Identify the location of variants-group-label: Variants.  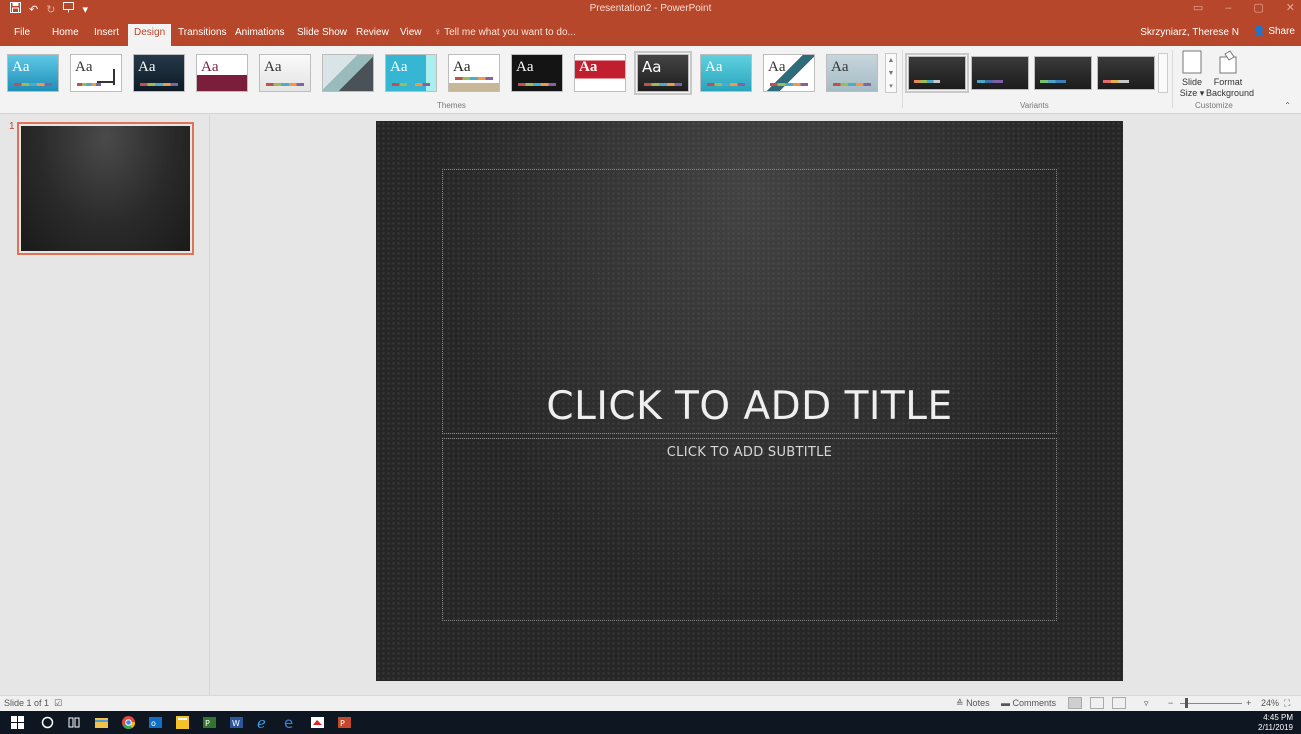
(1034, 105).